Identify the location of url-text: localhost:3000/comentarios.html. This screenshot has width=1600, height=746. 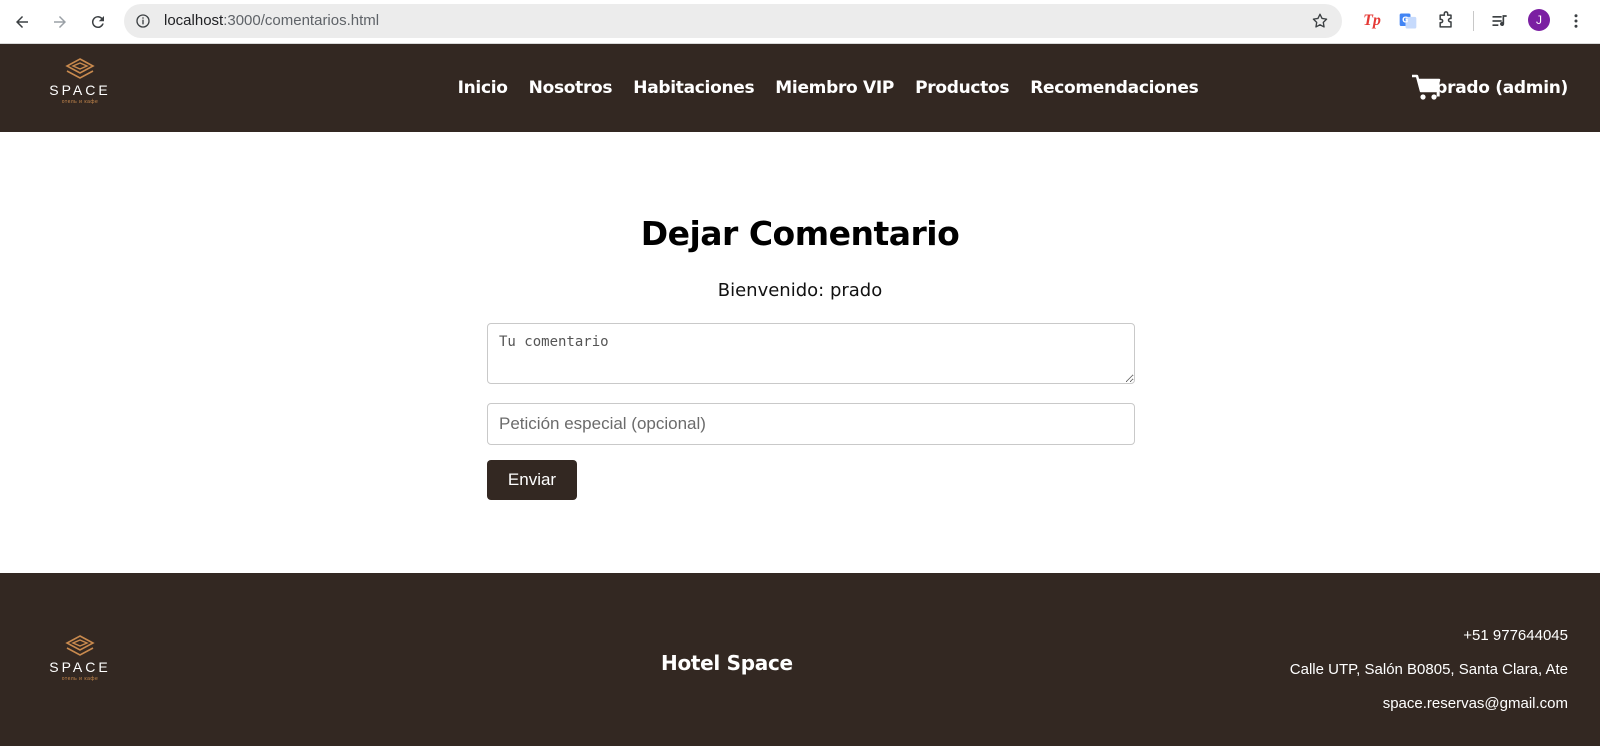
(271, 20).